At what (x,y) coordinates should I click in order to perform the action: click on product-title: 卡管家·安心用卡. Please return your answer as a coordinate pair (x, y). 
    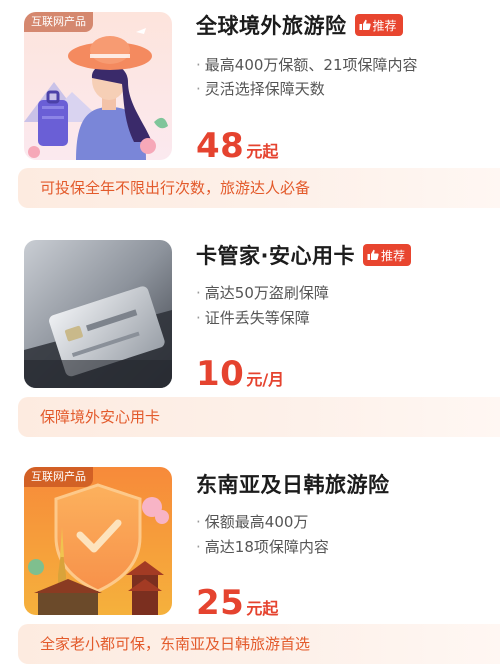
    Looking at the image, I should click on (275, 255).